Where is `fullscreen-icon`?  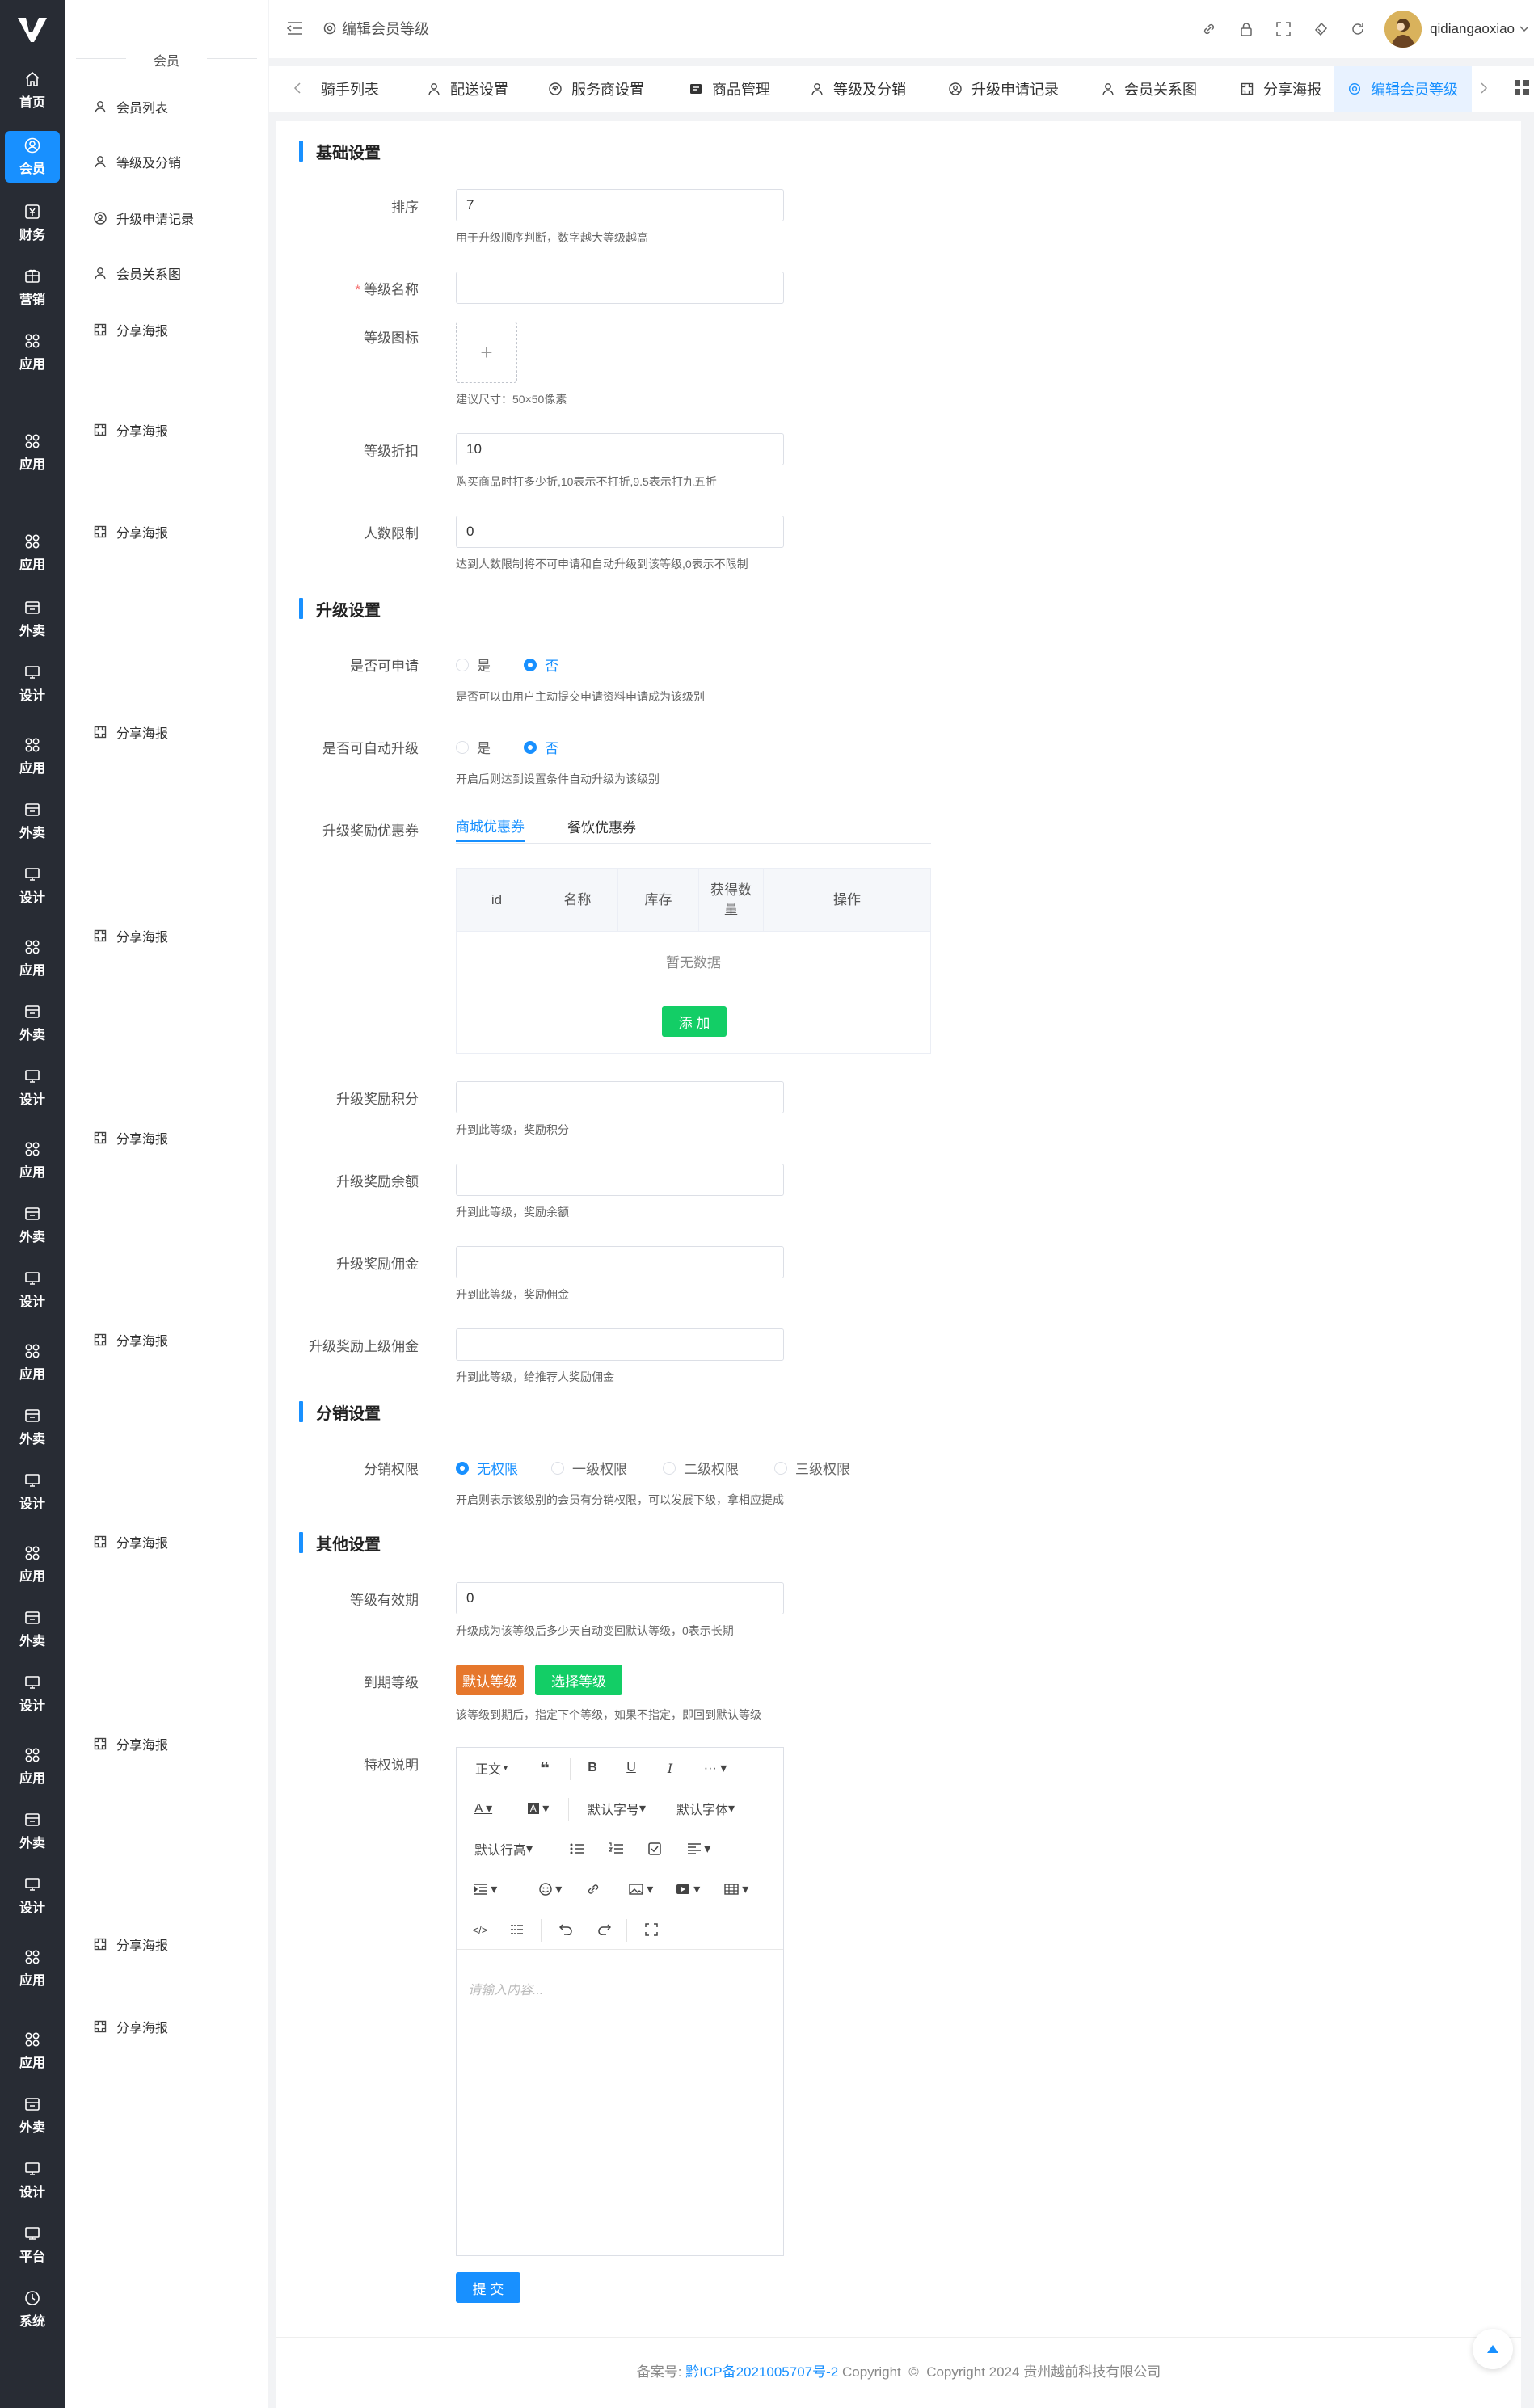 fullscreen-icon is located at coordinates (1283, 29).